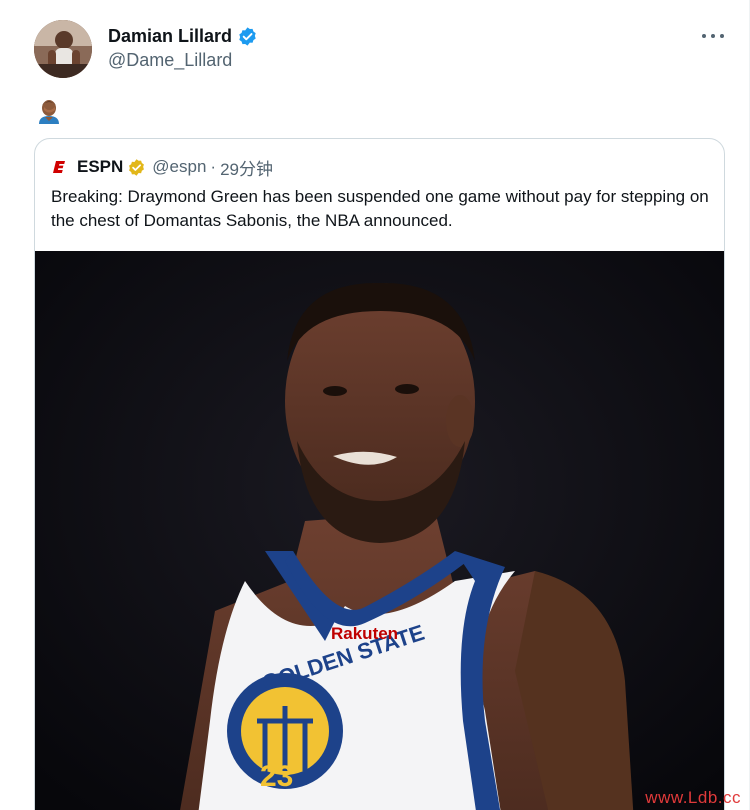 This screenshot has height=810, width=750. I want to click on verified-gold-badge-icon, so click(137, 167).